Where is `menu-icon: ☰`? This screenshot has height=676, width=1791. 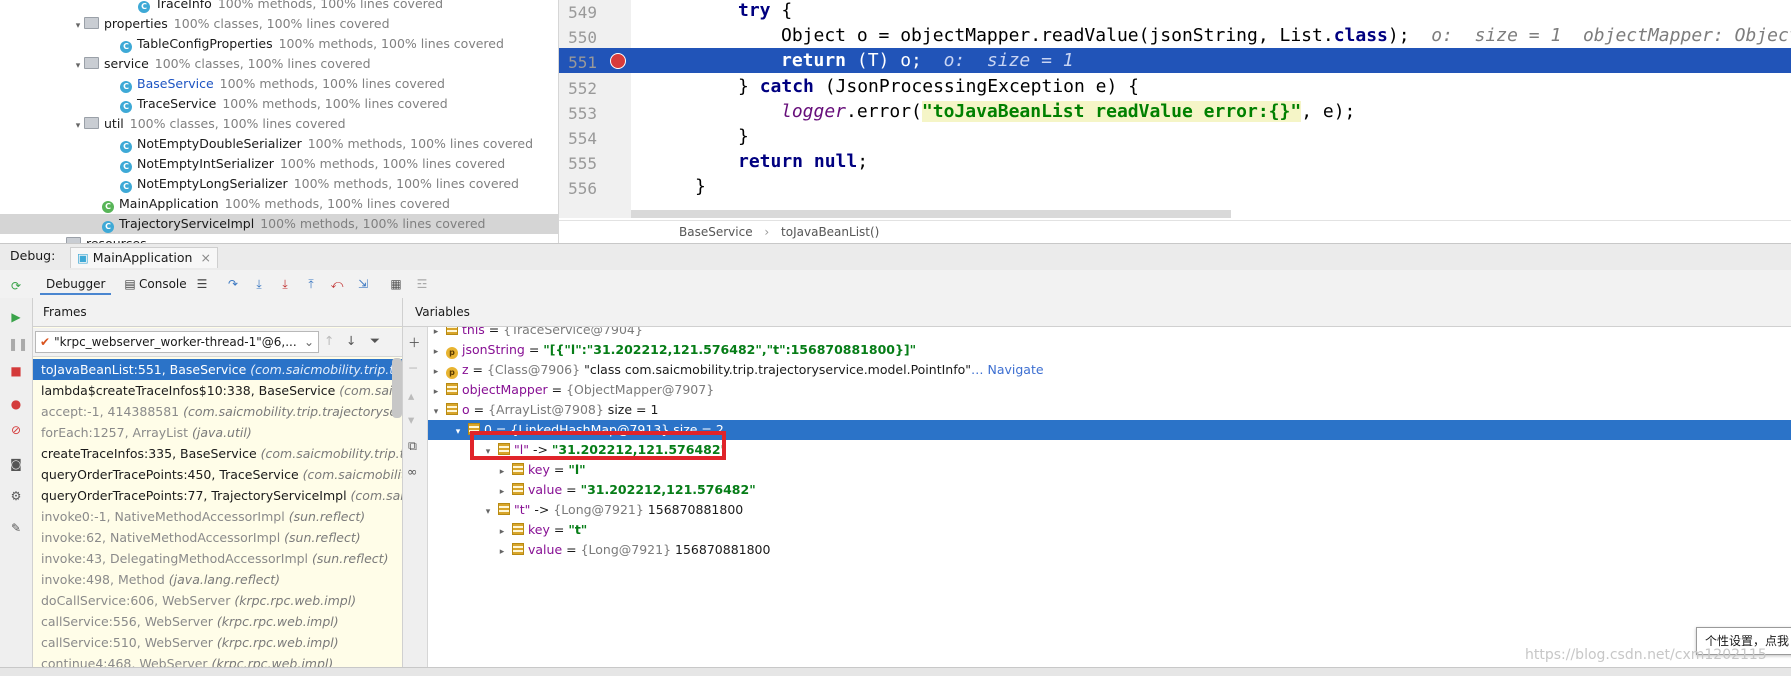 menu-icon: ☰ is located at coordinates (202, 284).